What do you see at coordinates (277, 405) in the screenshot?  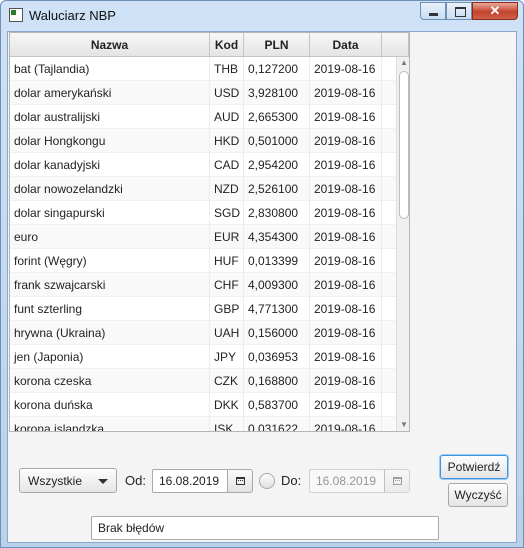 I see `cell-pln: 0,583700` at bounding box center [277, 405].